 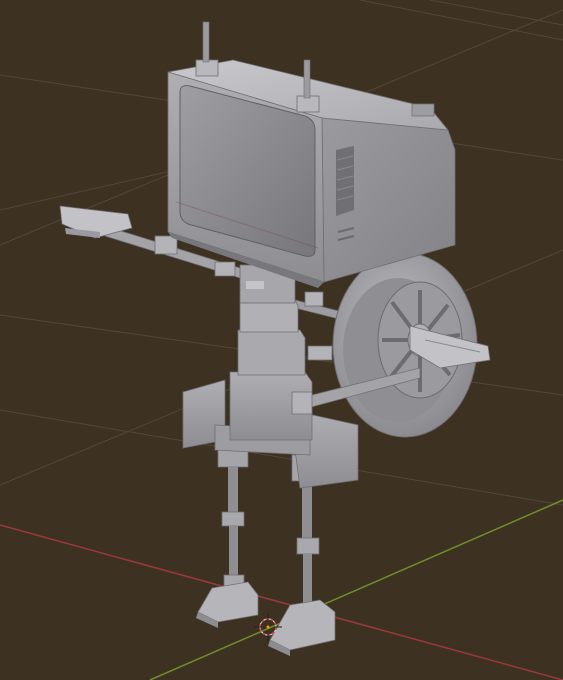 What do you see at coordinates (496, 13) in the screenshot?
I see `grid-line` at bounding box center [496, 13].